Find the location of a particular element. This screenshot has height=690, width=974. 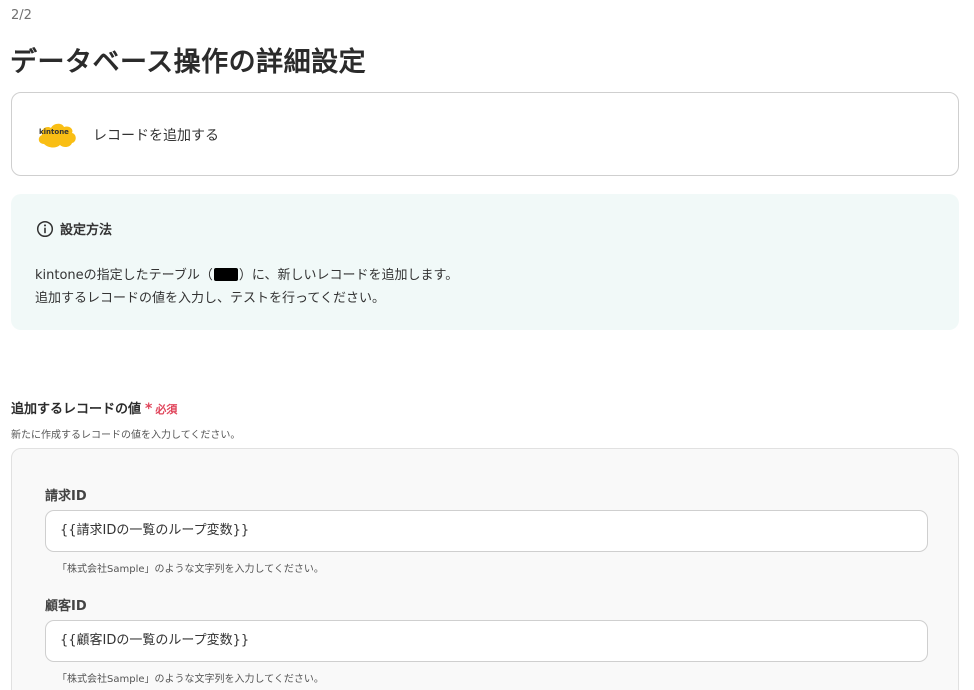

required-star: * is located at coordinates (149, 409).